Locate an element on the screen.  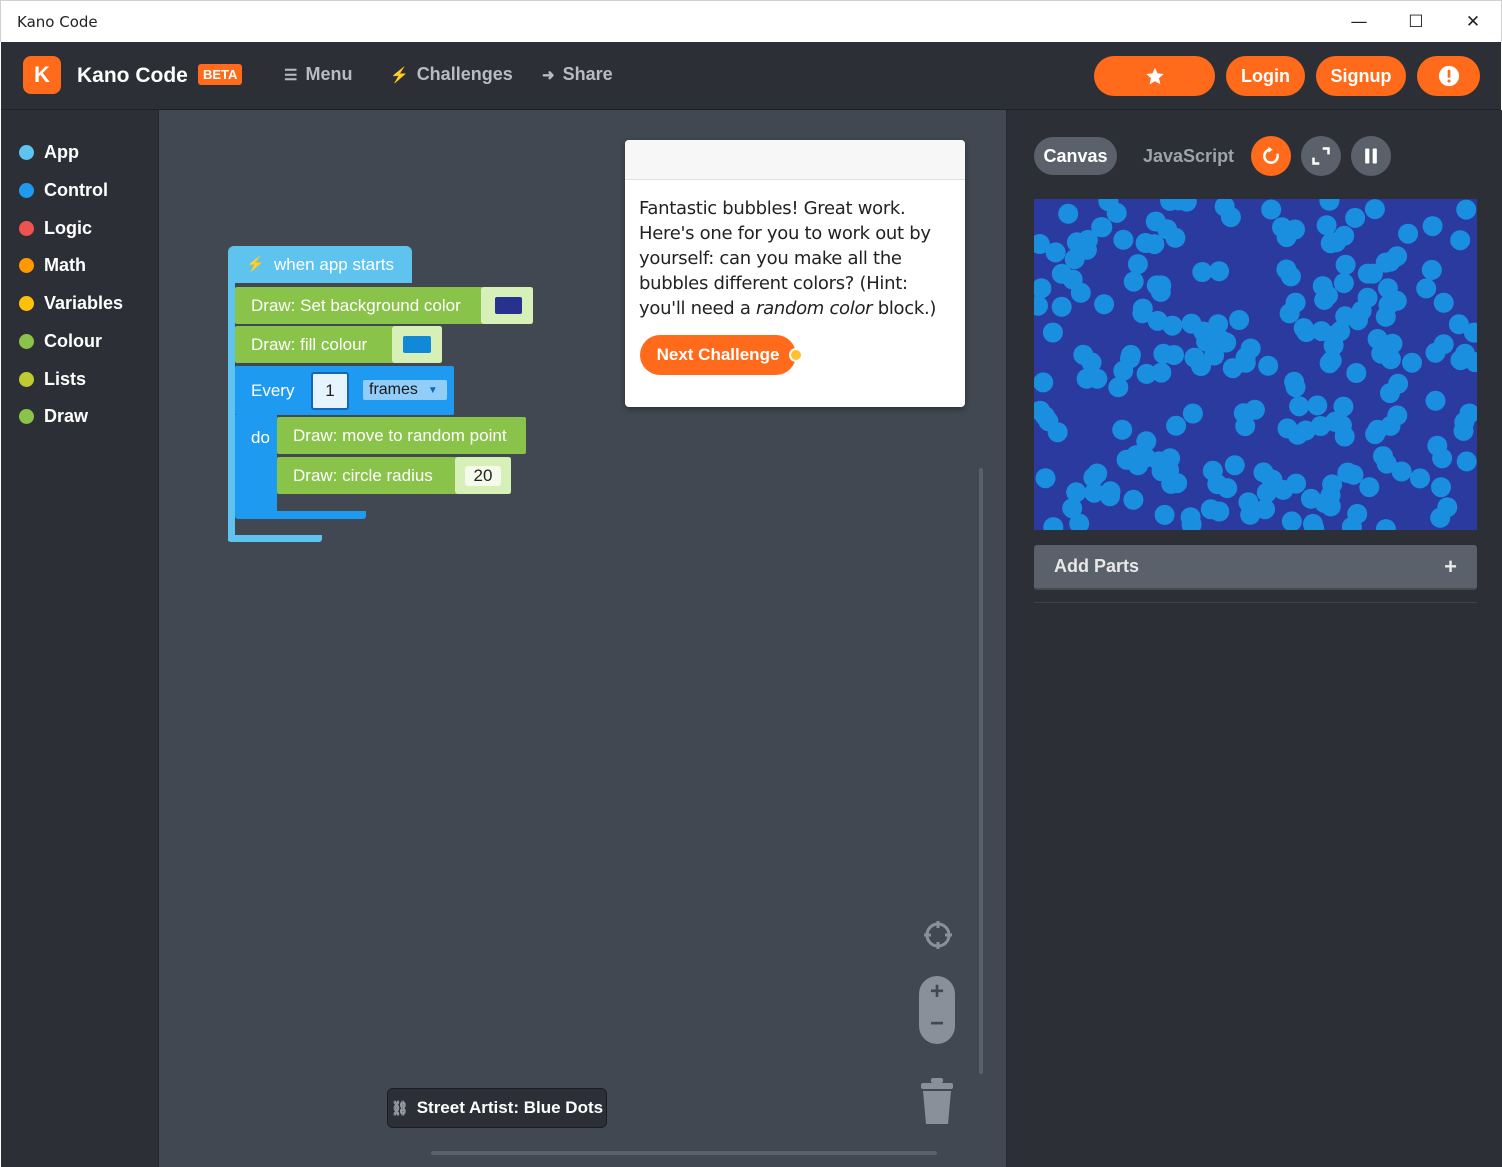
category-logic: Logic is located at coordinates (55, 228).